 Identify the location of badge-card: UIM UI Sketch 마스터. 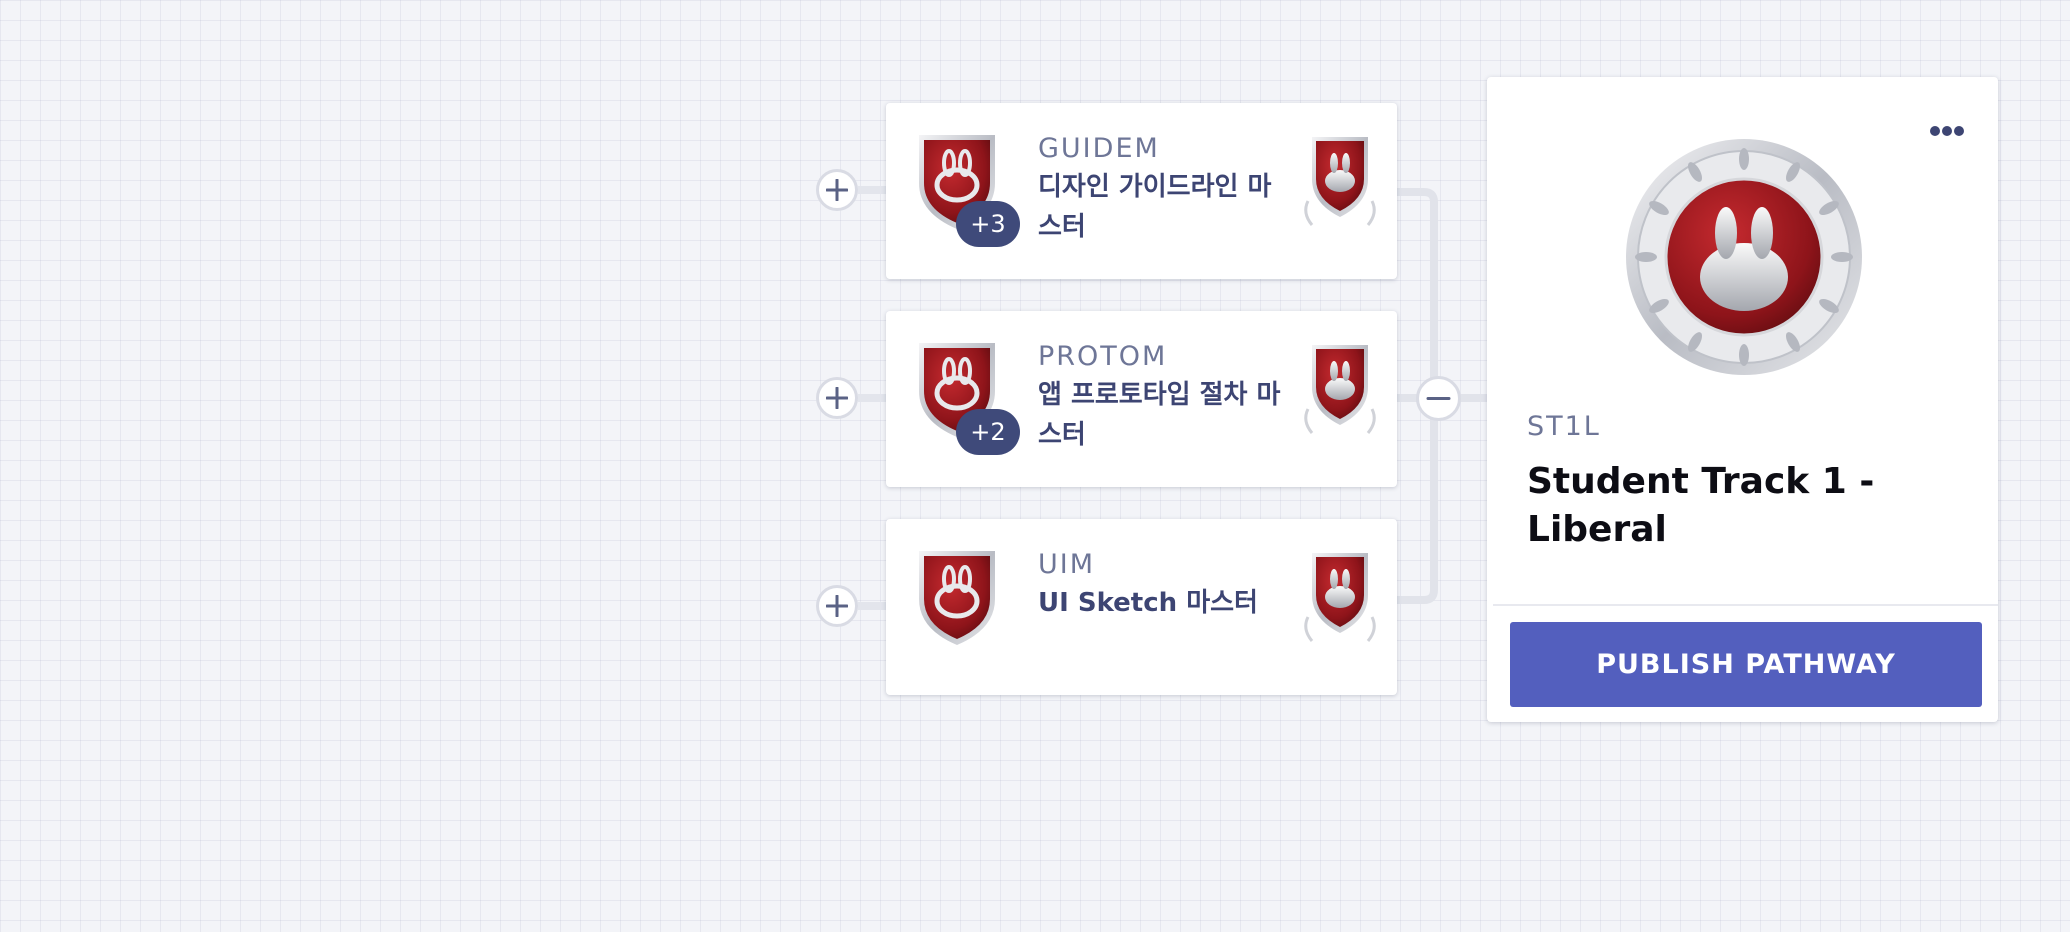
(1141, 607).